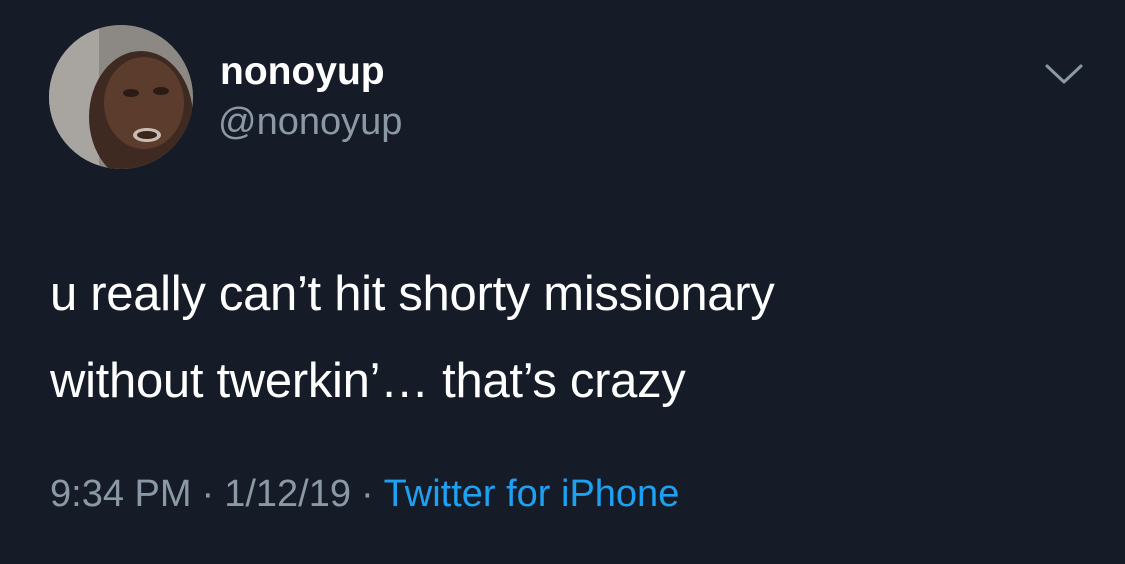 The width and height of the screenshot is (1125, 564). Describe the element at coordinates (368, 381) in the screenshot. I see `tweet-text-line: without twerkin’… that’s crazy` at that location.